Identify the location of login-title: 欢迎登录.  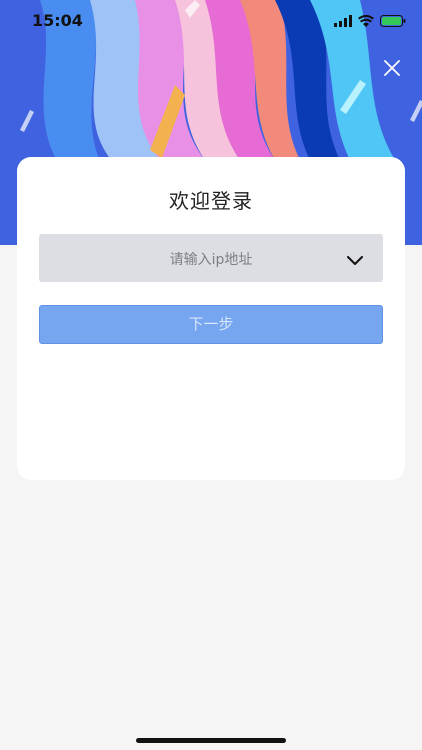
(211, 201).